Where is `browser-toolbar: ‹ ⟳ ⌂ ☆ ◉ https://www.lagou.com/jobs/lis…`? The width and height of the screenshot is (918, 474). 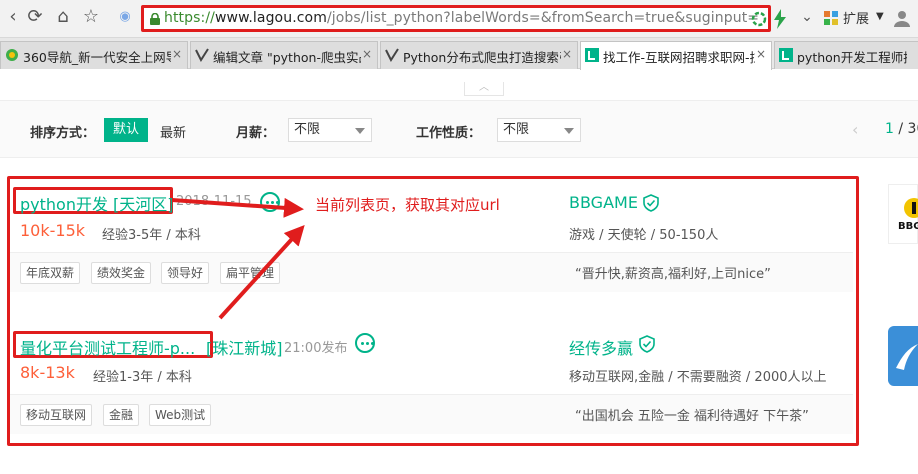 browser-toolbar: ‹ ⟳ ⌂ ☆ ◉ https://www.lagou.com/jobs/lis… is located at coordinates (459, 19).